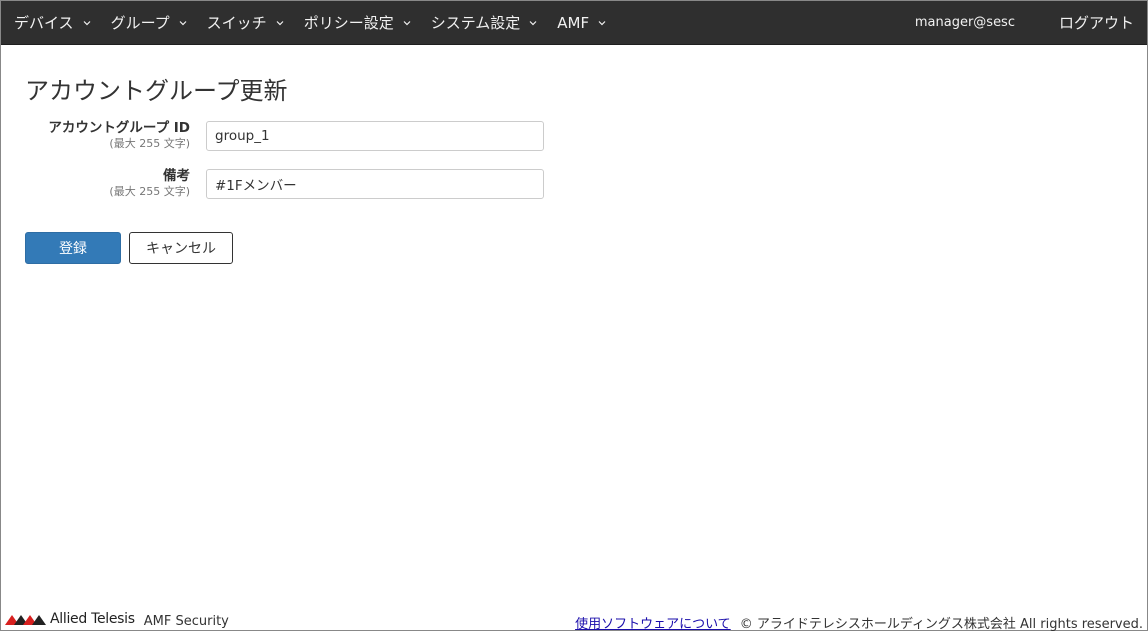  Describe the element at coordinates (149, 191) in the screenshot. I see `note-hint: (最大 255 文字)` at that location.